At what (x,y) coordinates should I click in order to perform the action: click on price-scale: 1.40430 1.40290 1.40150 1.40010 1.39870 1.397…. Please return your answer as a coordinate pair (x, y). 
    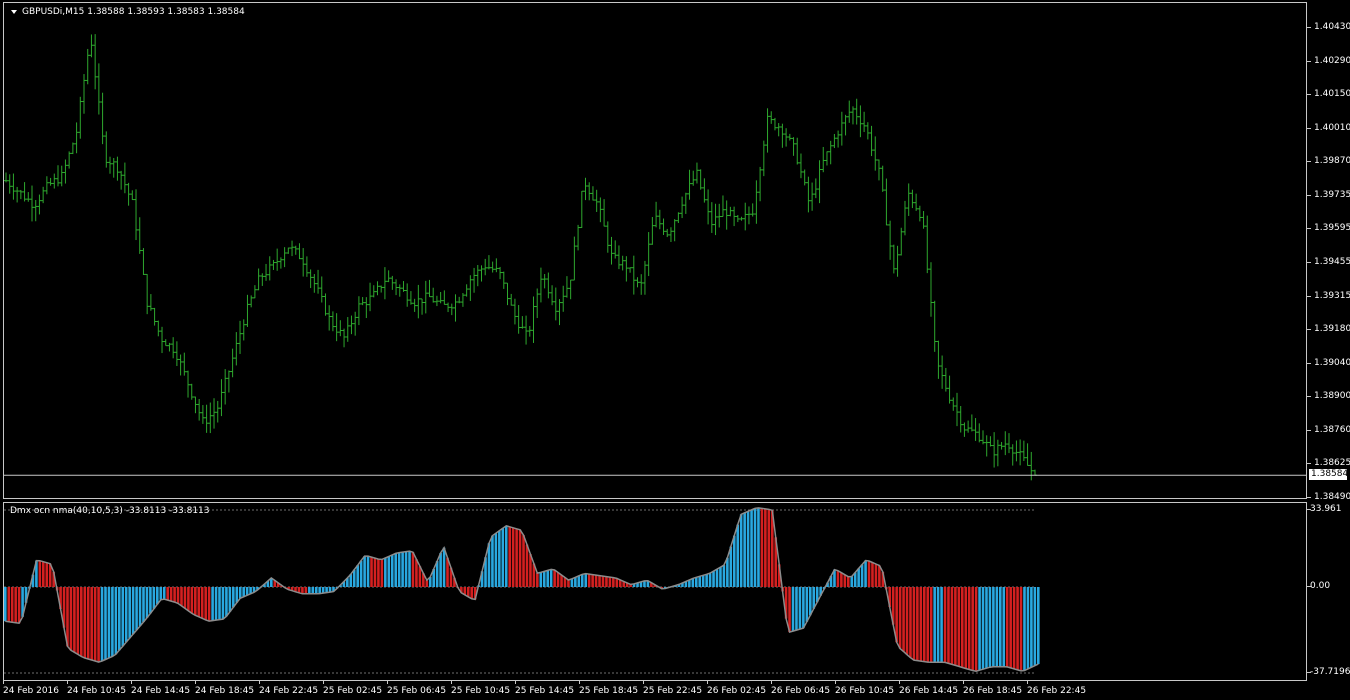
    Looking at the image, I should click on (1328, 350).